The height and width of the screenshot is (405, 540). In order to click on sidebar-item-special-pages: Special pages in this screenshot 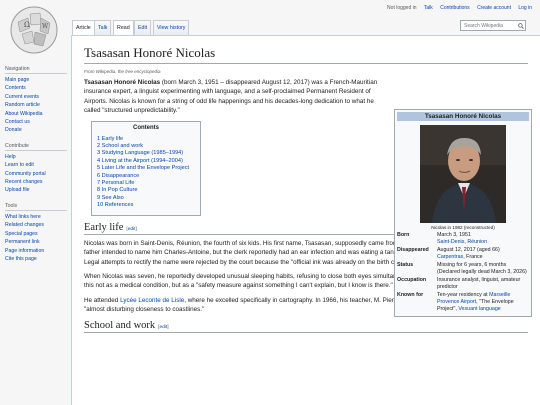, I will do `click(38, 234)`.